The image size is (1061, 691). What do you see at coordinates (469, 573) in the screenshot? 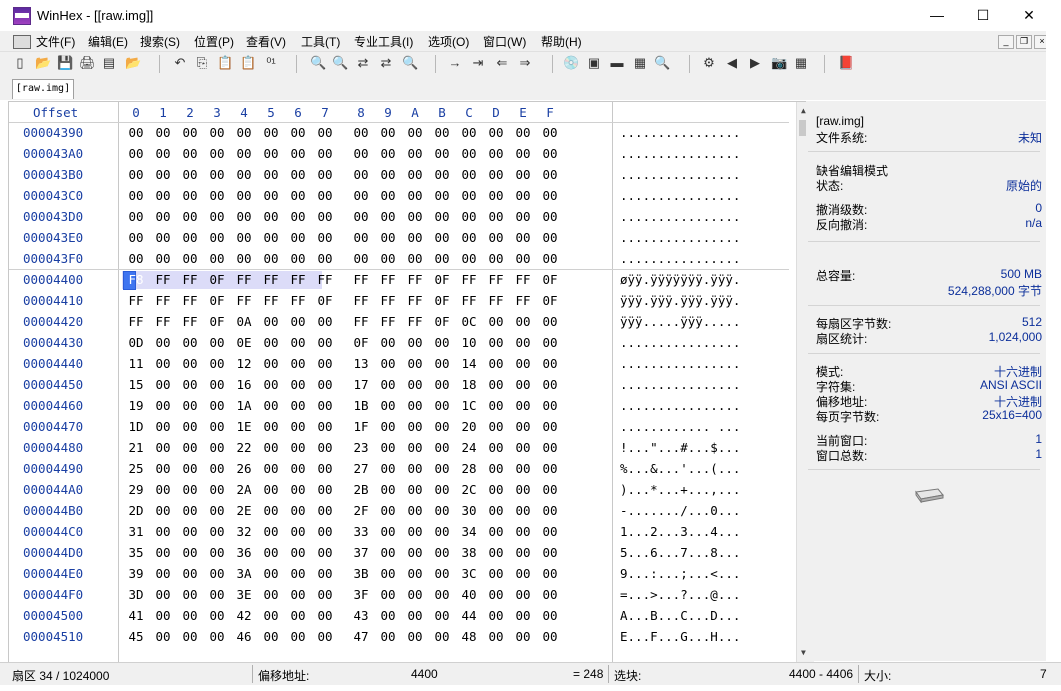
I see `hex-byte: 3C` at bounding box center [469, 573].